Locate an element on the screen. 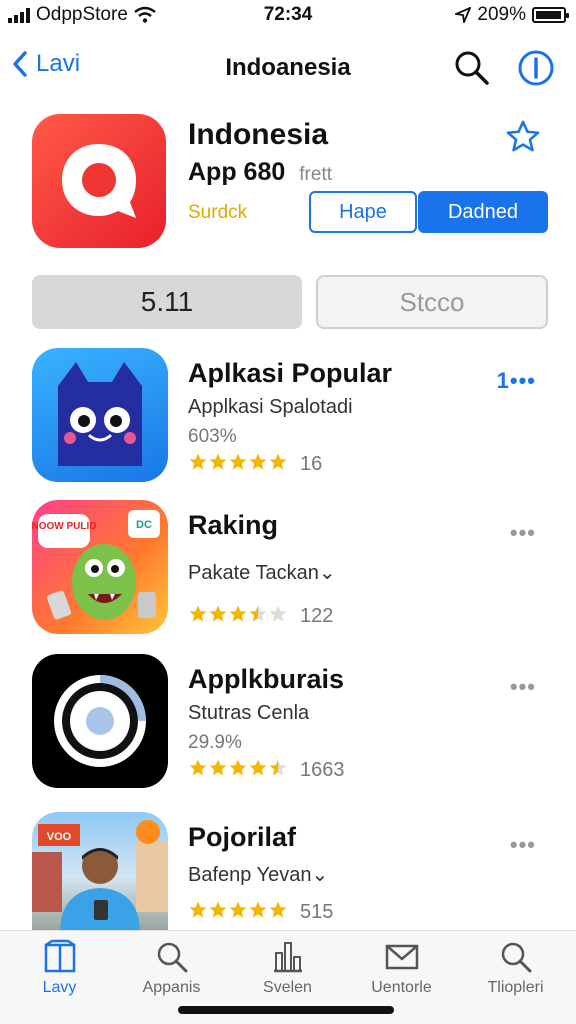  lens-app-icon is located at coordinates (100, 721).